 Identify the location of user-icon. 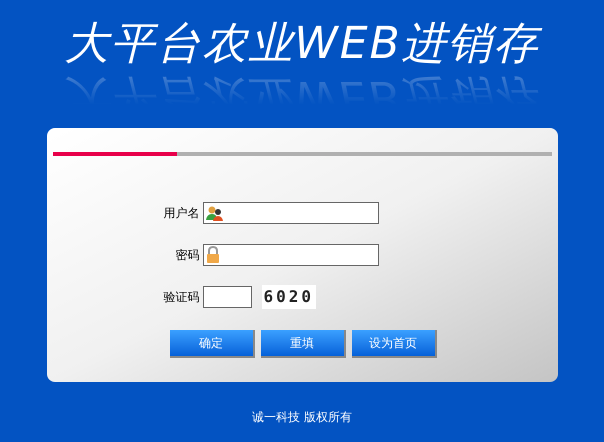
(215, 212).